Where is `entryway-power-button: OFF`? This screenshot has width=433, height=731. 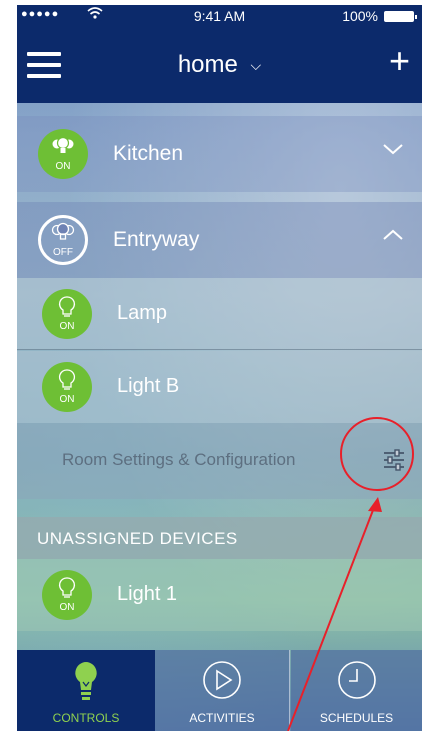 entryway-power-button: OFF is located at coordinates (63, 240).